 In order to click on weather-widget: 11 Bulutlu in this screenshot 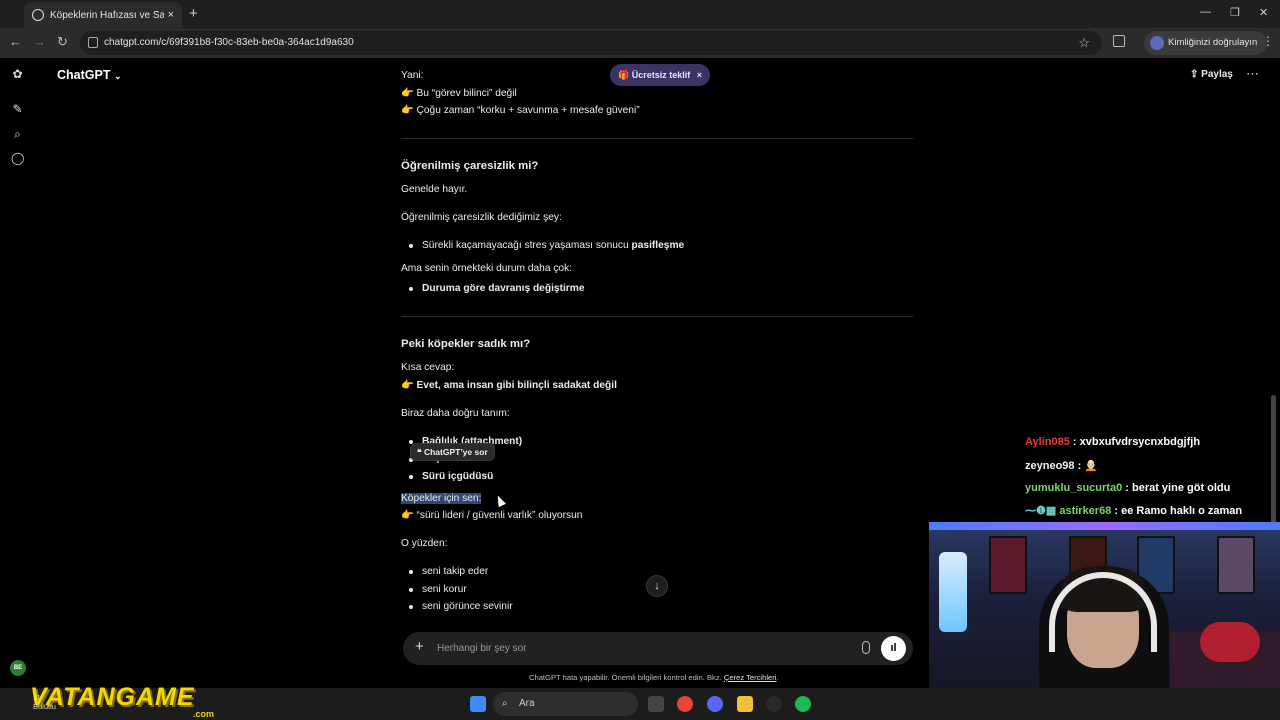, I will do `click(44, 702)`.